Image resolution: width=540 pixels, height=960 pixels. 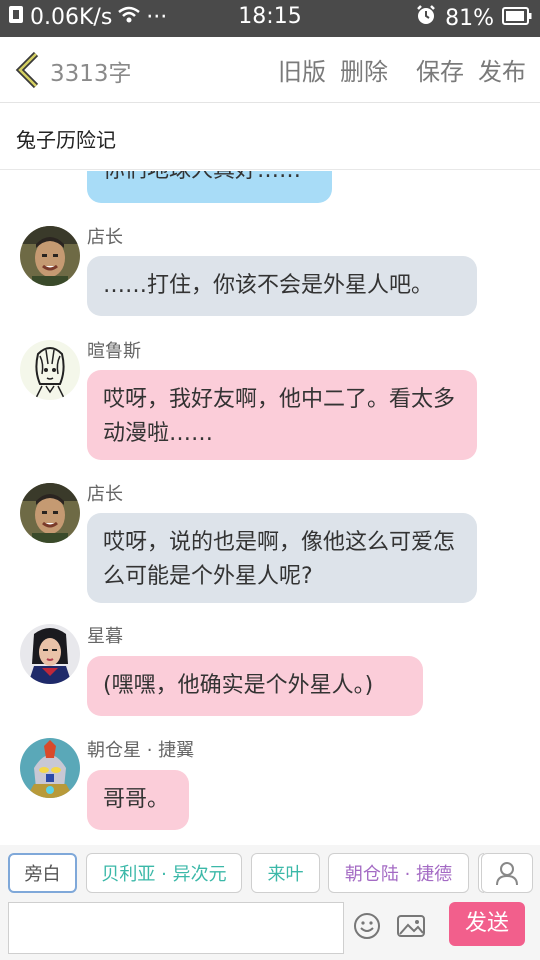 I want to click on add-character-button, so click(x=507, y=873).